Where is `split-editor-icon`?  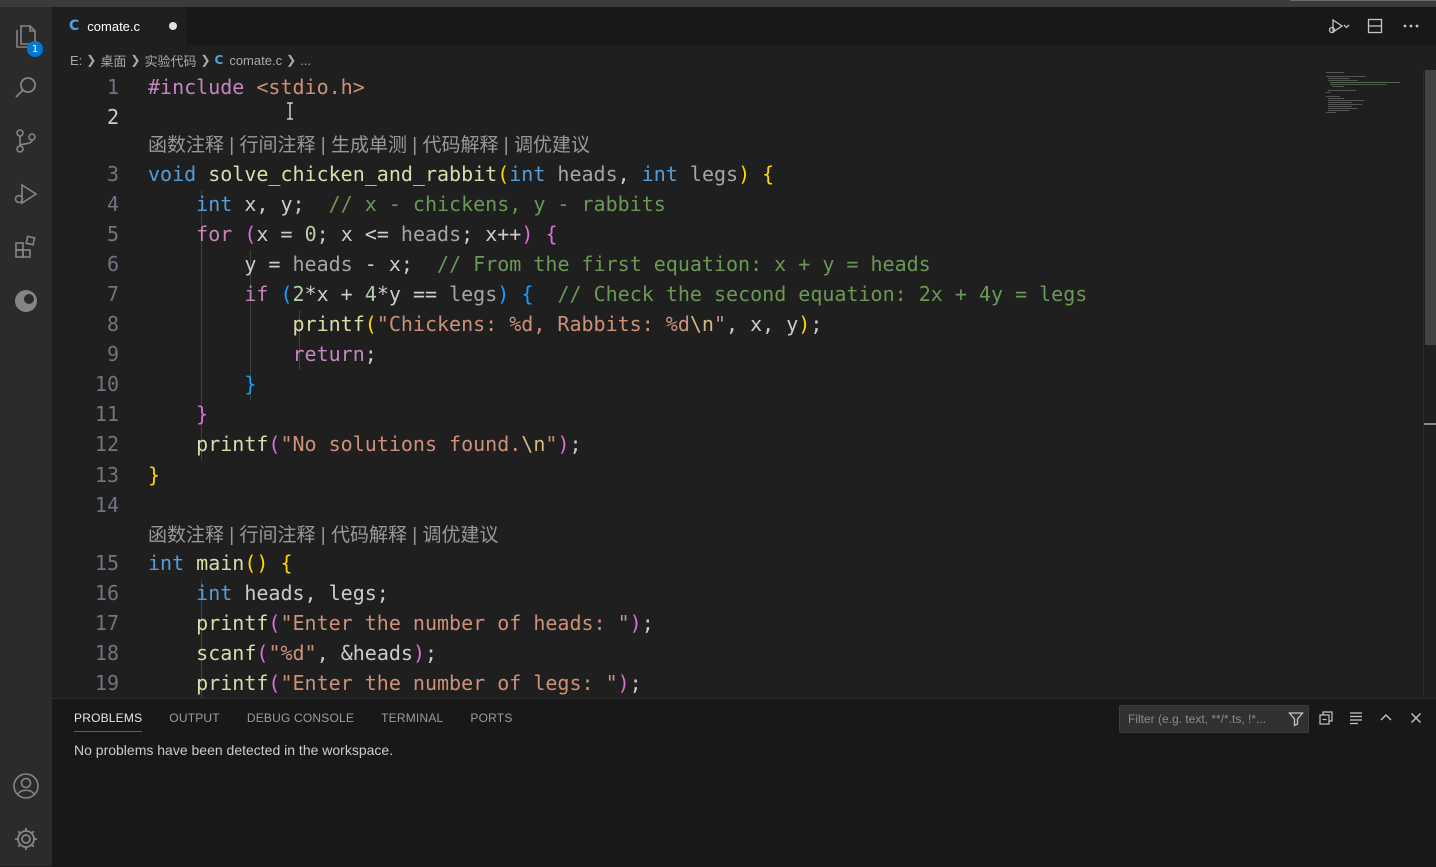
split-editor-icon is located at coordinates (1375, 26).